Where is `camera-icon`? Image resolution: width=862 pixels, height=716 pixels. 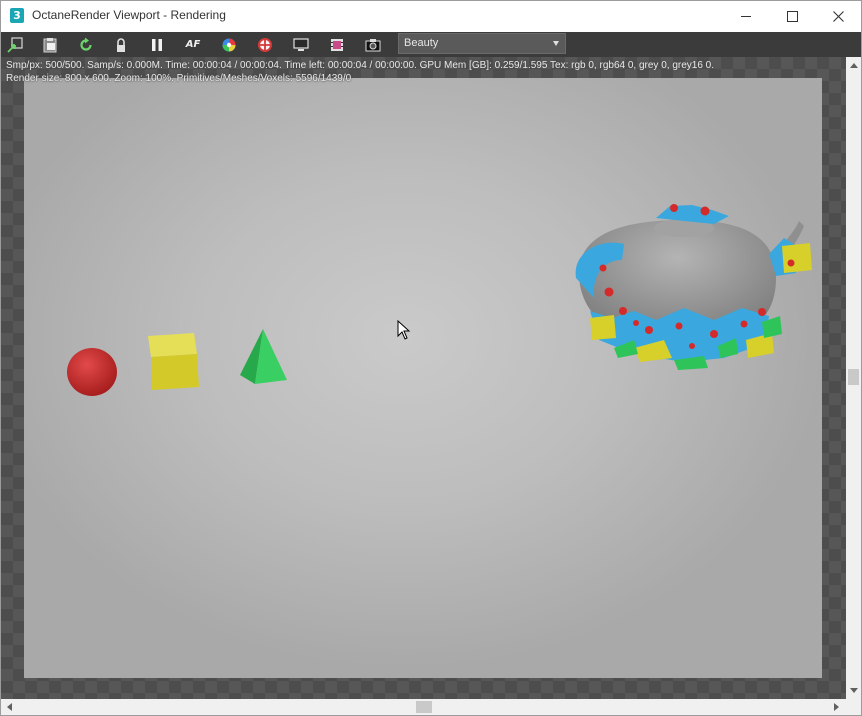
camera-icon is located at coordinates (373, 44).